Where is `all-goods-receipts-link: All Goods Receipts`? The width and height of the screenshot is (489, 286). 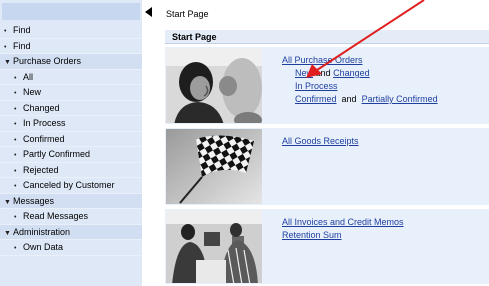 all-goods-receipts-link: All Goods Receipts is located at coordinates (320, 141).